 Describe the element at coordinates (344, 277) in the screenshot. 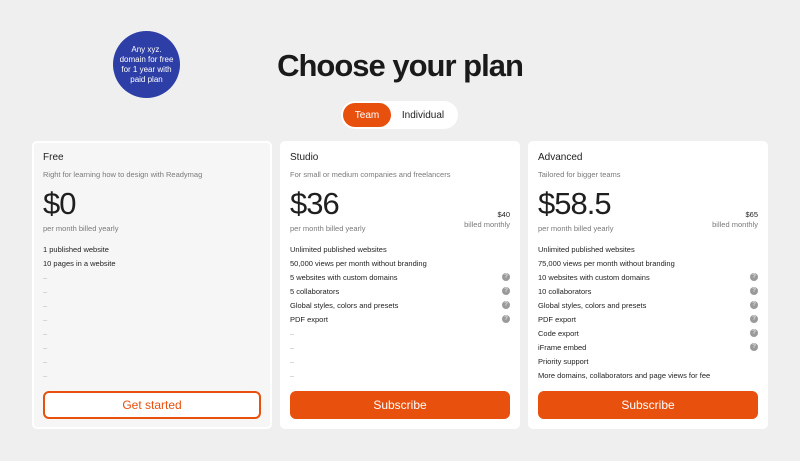

I see `feature-text: 5 websites with custom domains` at that location.